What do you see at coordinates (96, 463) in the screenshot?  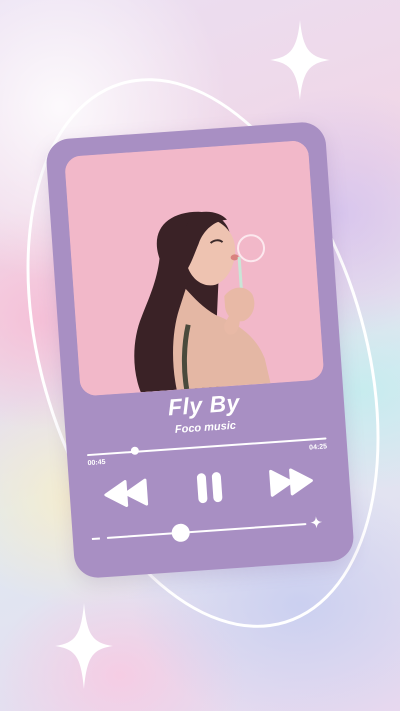 I see `elapsed-time: 00:45` at bounding box center [96, 463].